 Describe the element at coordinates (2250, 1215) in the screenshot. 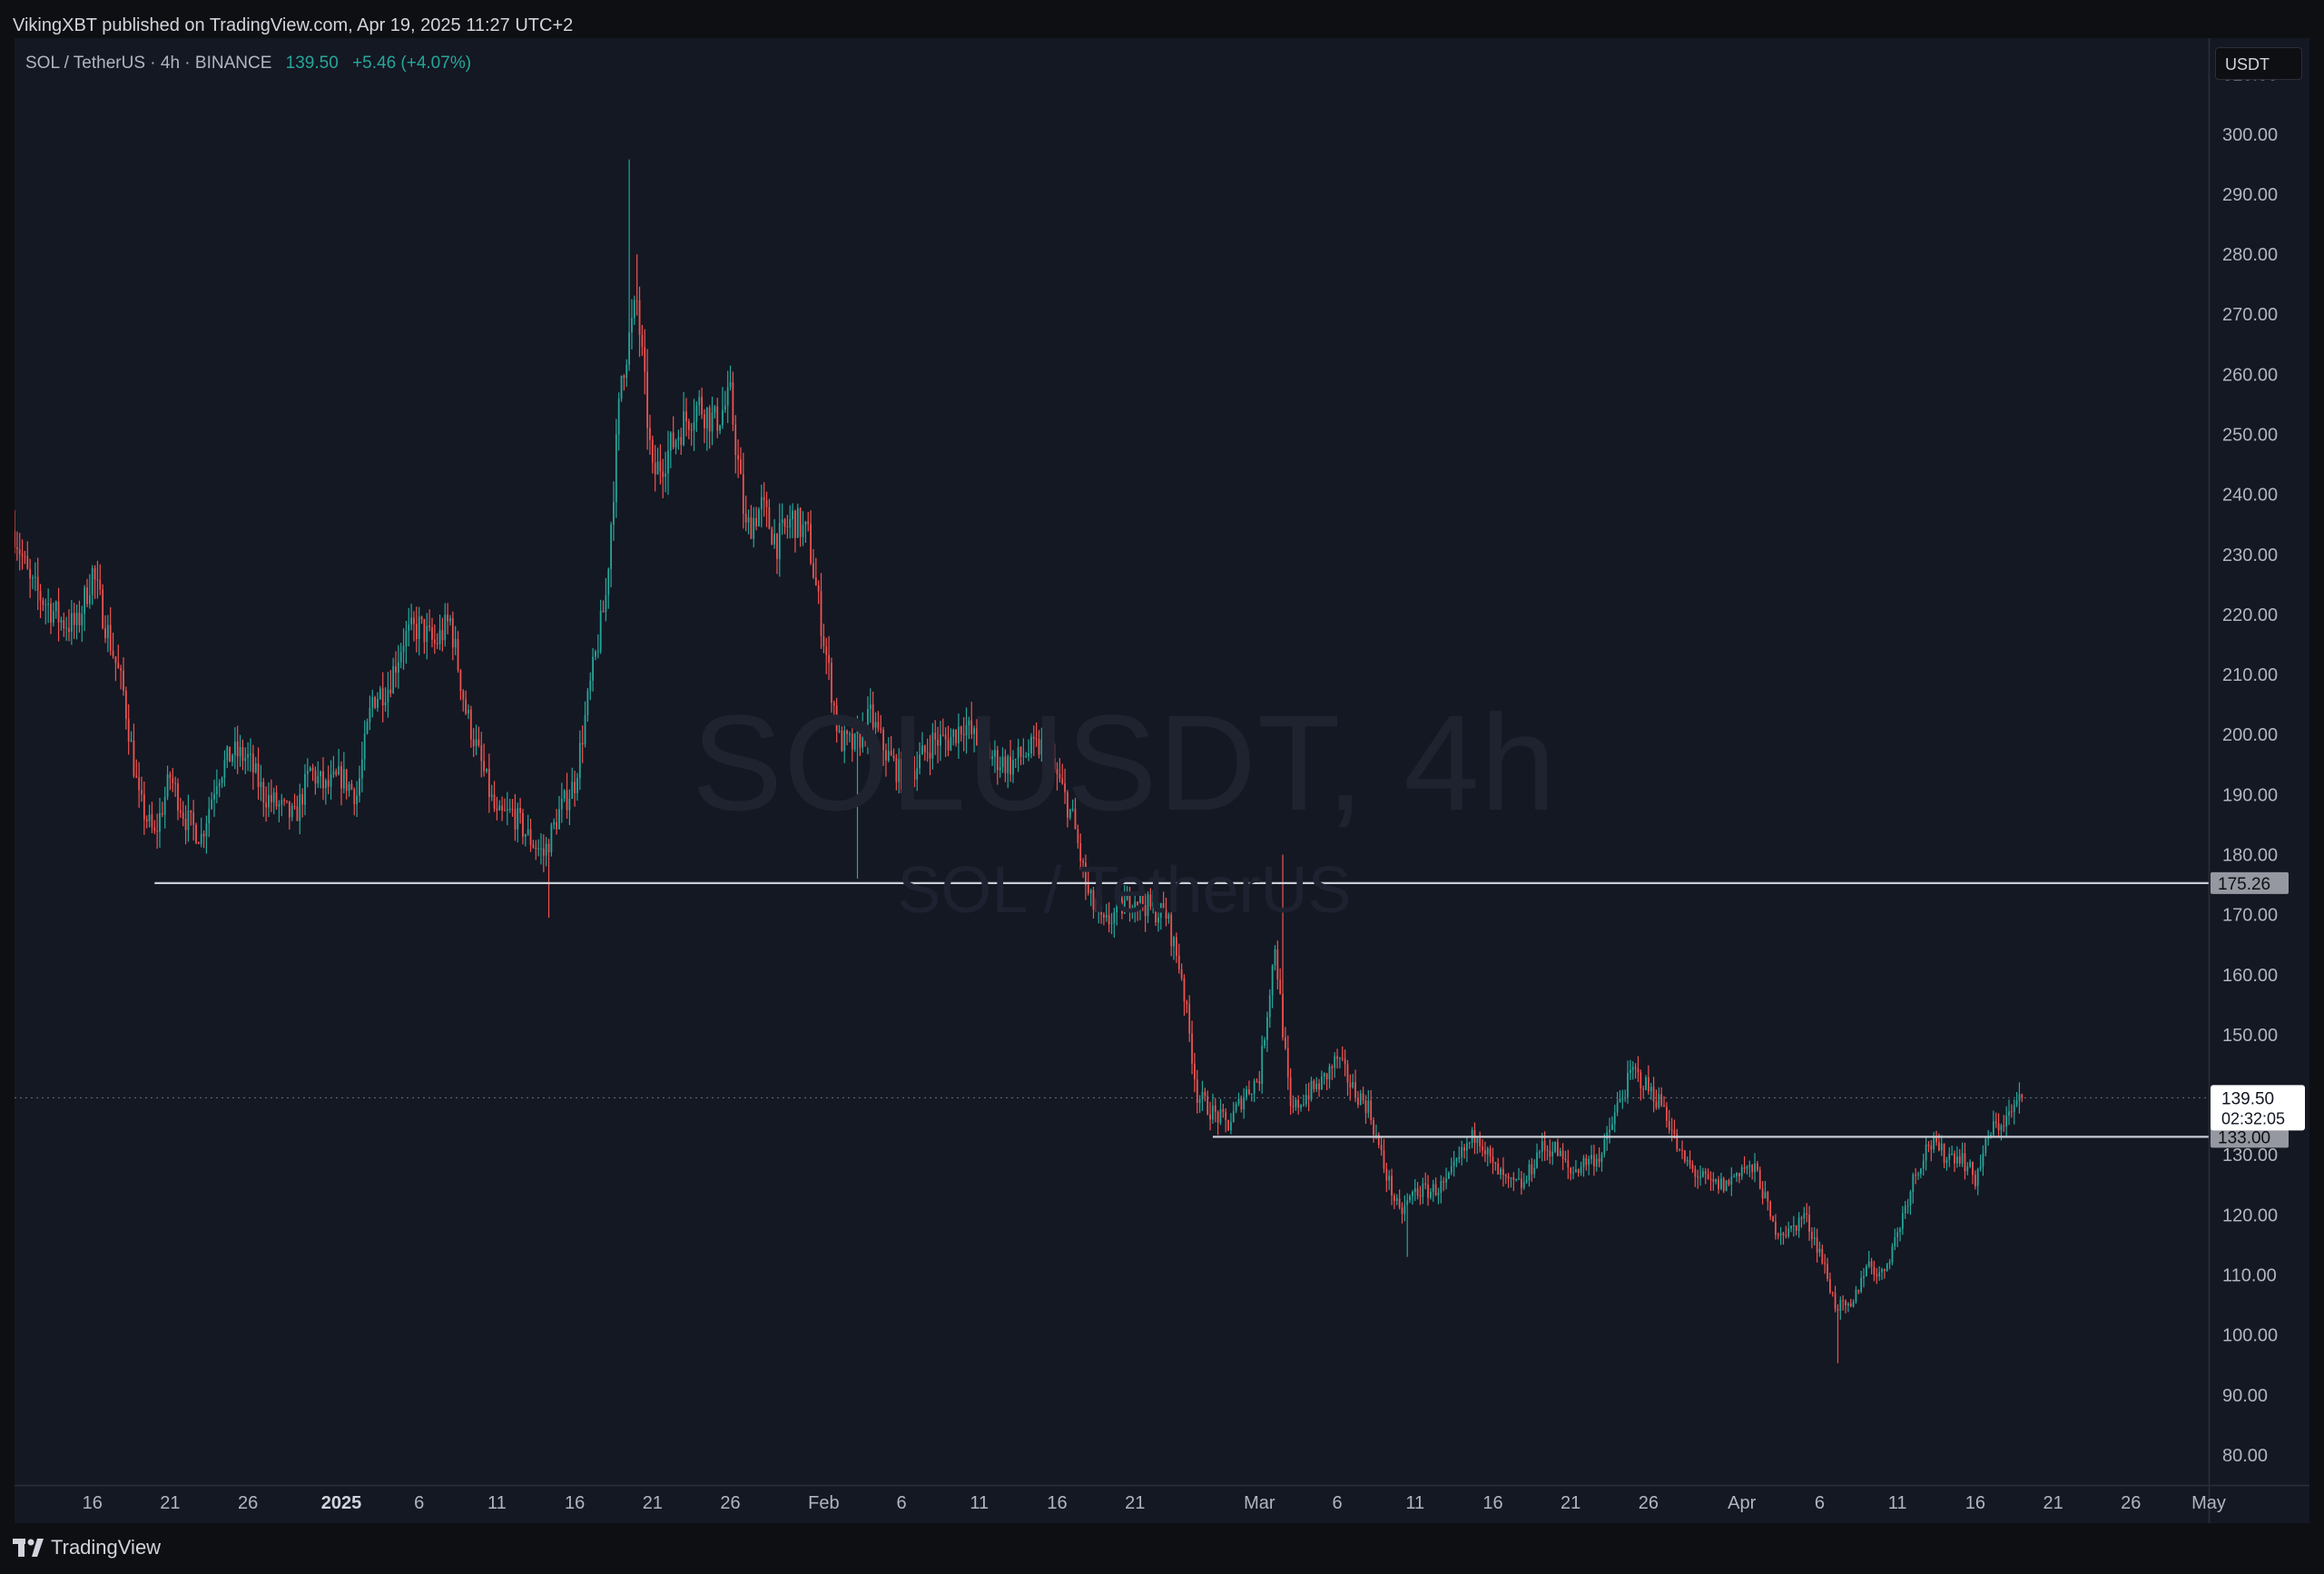

I see `y-tick-label: 120.00` at that location.